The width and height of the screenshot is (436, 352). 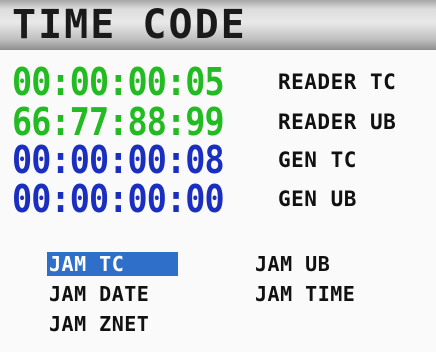 I want to click on reader-ub-label: READER UB, so click(x=337, y=122).